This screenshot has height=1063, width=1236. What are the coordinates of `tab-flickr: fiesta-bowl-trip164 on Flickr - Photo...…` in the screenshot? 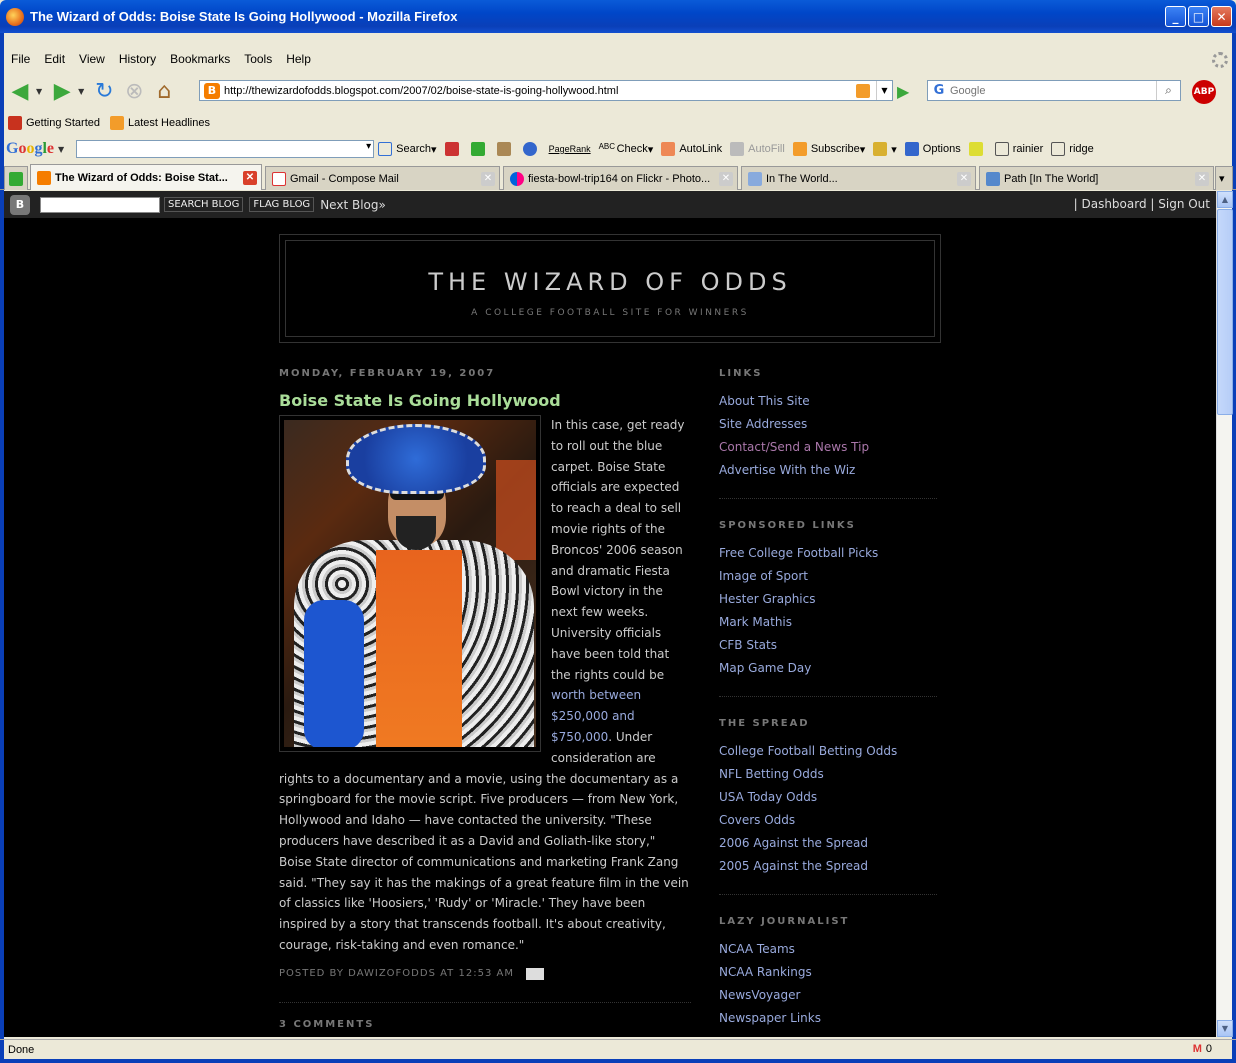 It's located at (620, 178).